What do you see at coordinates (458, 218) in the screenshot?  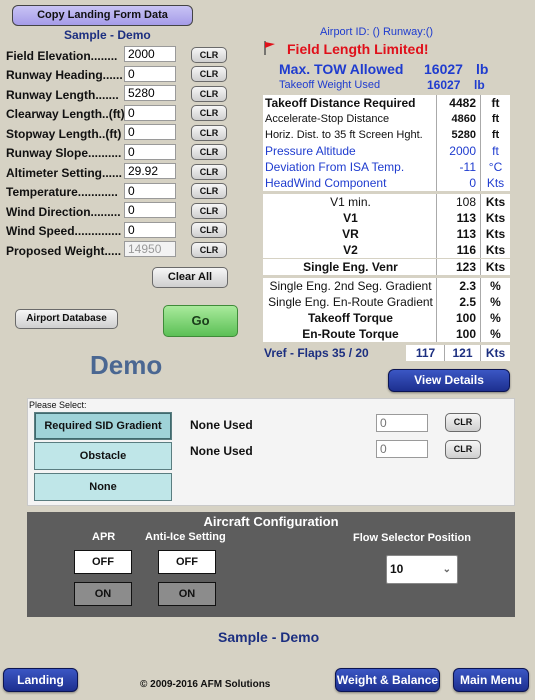 I see `speed-value: 113` at bounding box center [458, 218].